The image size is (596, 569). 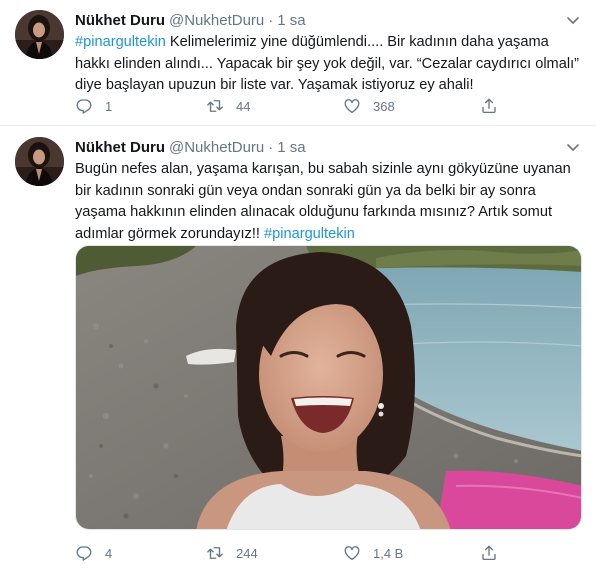 What do you see at coordinates (243, 106) in the screenshot?
I see `retweet-count: 44` at bounding box center [243, 106].